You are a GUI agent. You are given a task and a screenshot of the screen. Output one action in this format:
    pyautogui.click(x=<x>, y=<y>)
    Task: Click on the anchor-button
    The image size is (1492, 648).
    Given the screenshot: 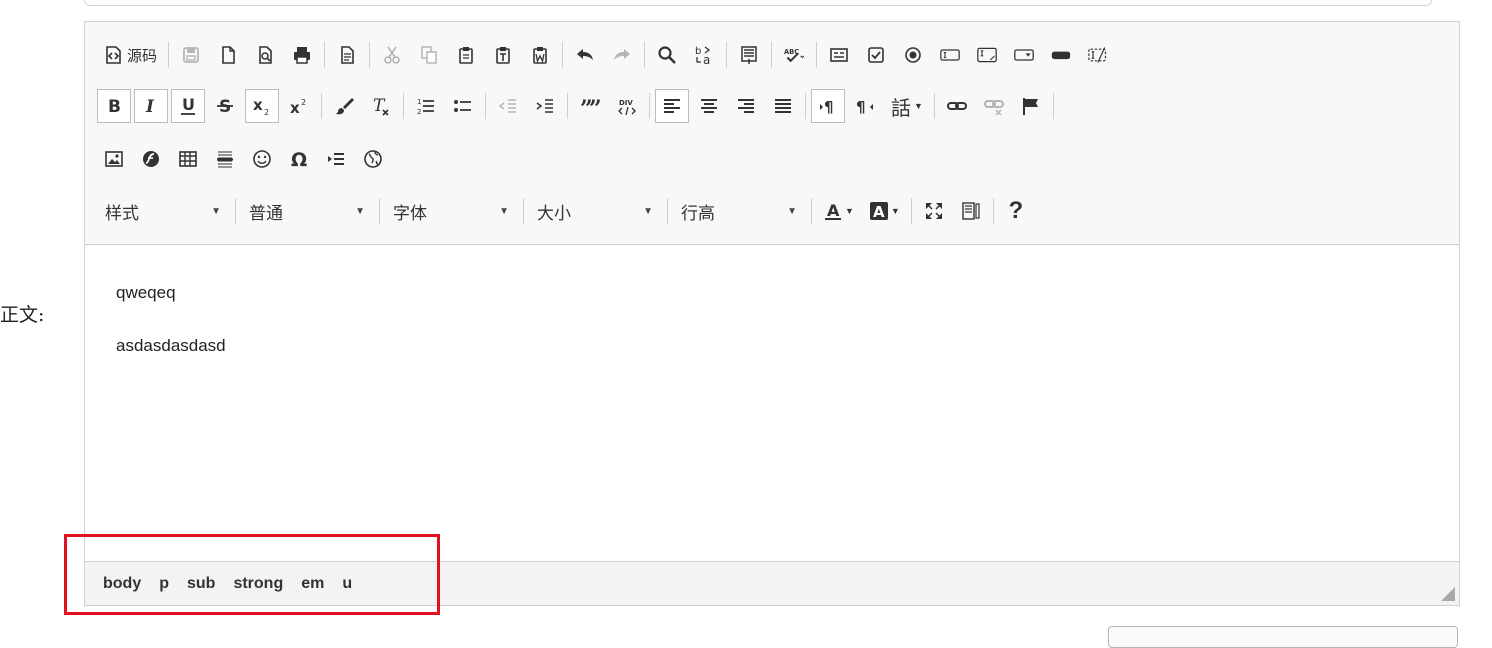 What is the action you would take?
    pyautogui.click(x=1031, y=106)
    